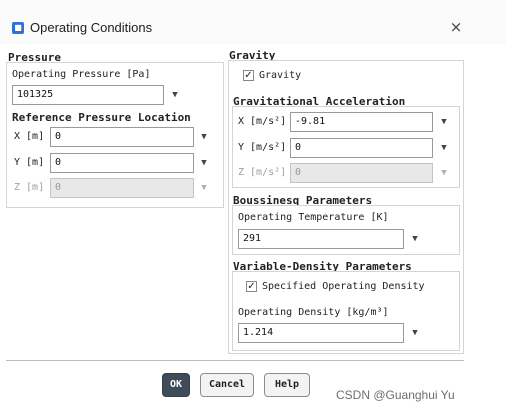 This screenshot has height=410, width=506. I want to click on operating-density-label: Operating Density [kg/m³], so click(313, 312).